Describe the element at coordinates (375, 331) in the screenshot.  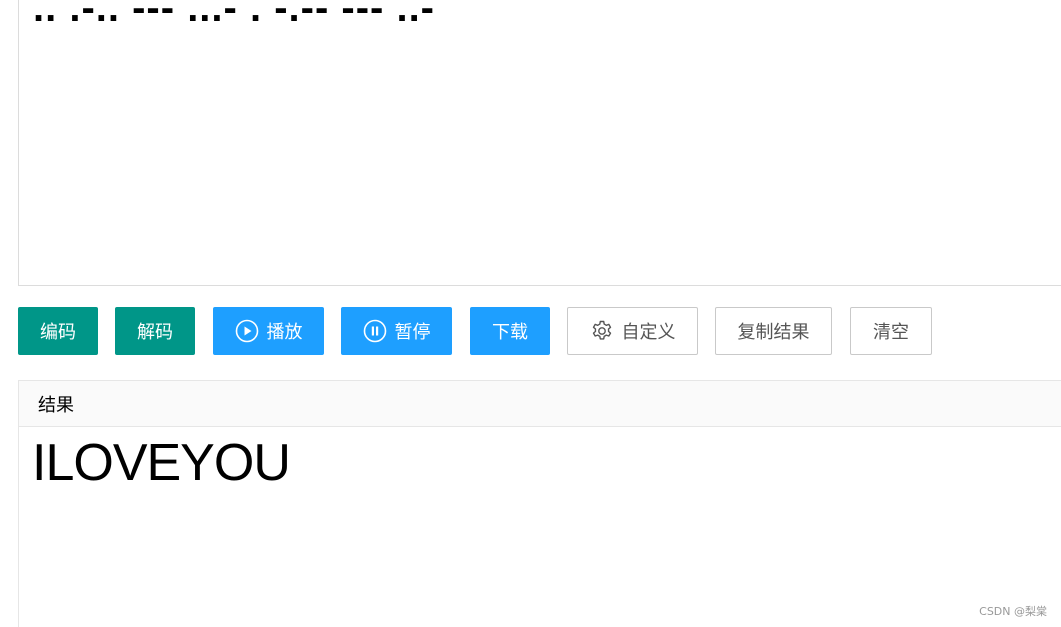
I see `pause-circle-icon` at that location.